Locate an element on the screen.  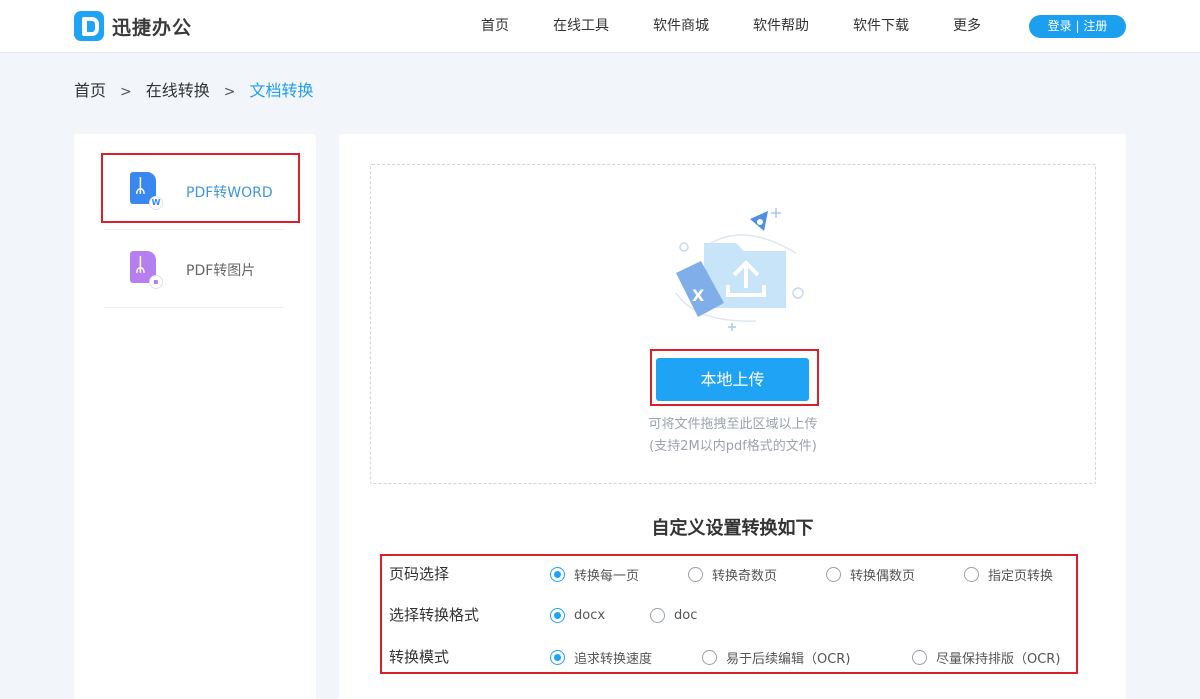
sidebar-item-pdf-to-image: ᛦ ▪ PDF转图片 is located at coordinates (194, 269).